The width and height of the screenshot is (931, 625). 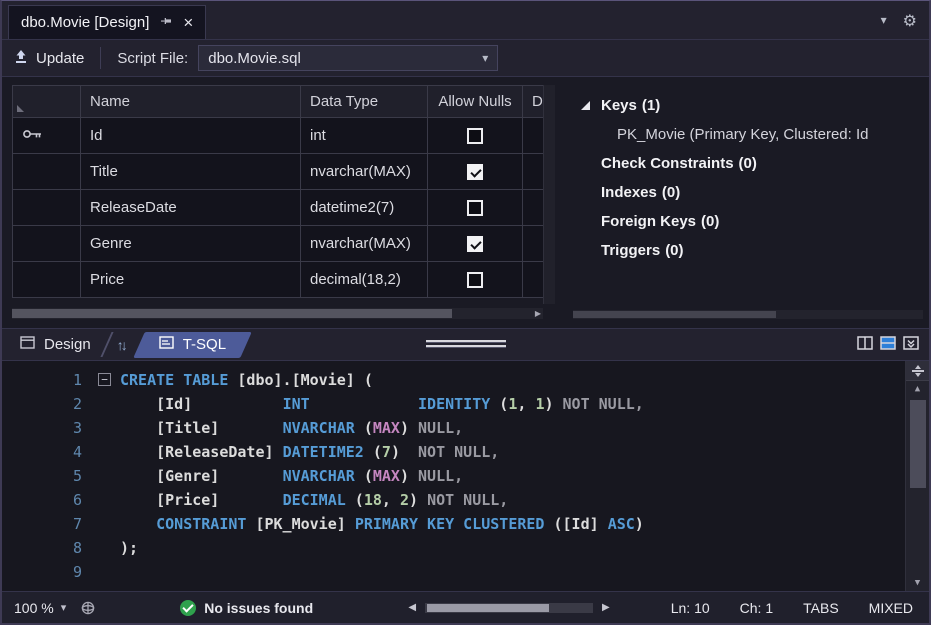 What do you see at coordinates (742, 221) in the screenshot?
I see `tree-item-foreign-keys: Foreign Keys (0)` at bounding box center [742, 221].